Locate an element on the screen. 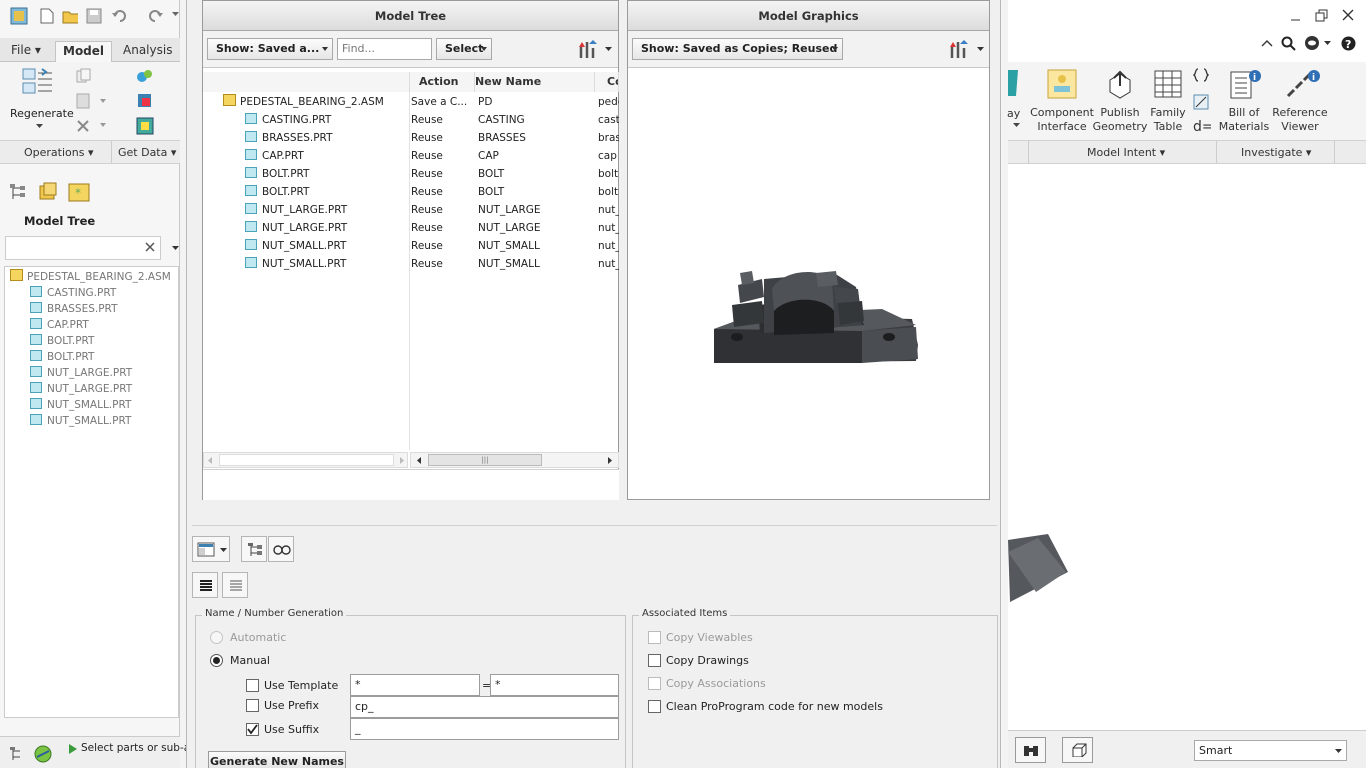 The width and height of the screenshot is (1366, 768). open-folder-icon is located at coordinates (70, 16).